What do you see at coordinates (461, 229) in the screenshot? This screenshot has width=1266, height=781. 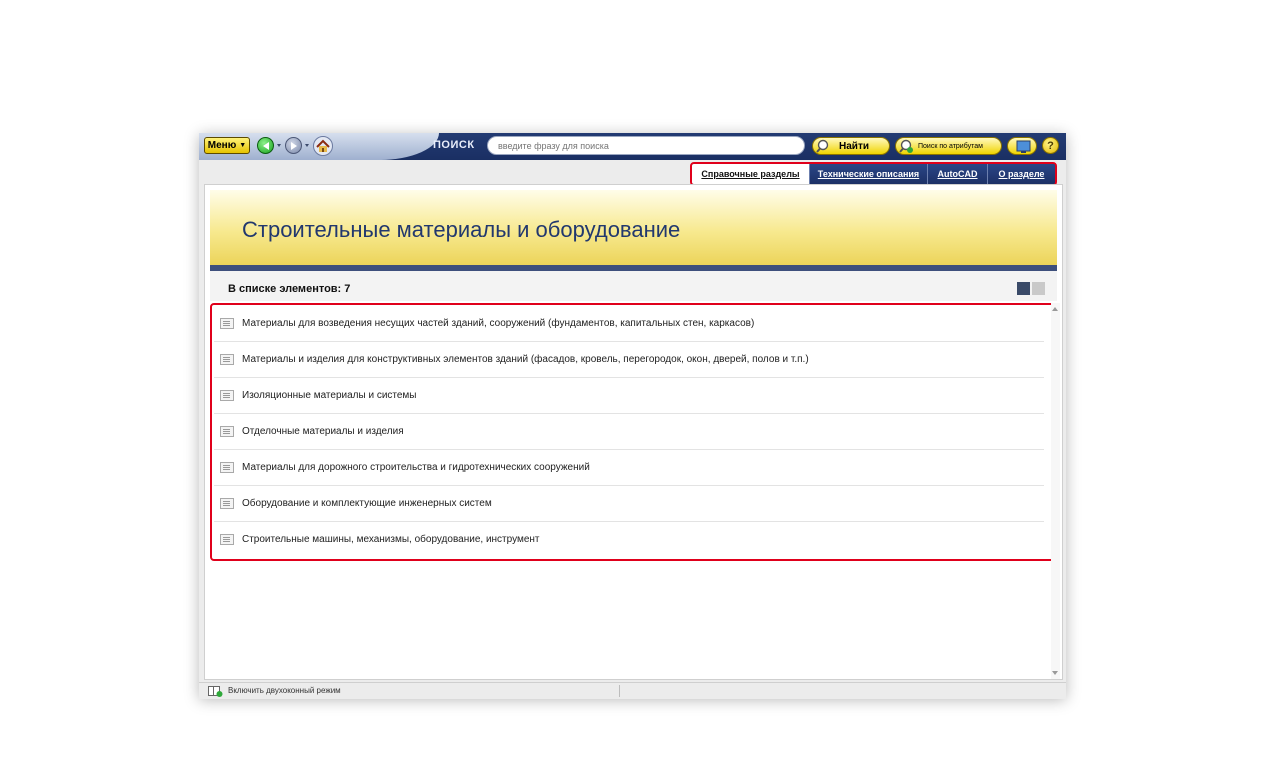 I see `page-title: Строительные материалы и оборудование` at bounding box center [461, 229].